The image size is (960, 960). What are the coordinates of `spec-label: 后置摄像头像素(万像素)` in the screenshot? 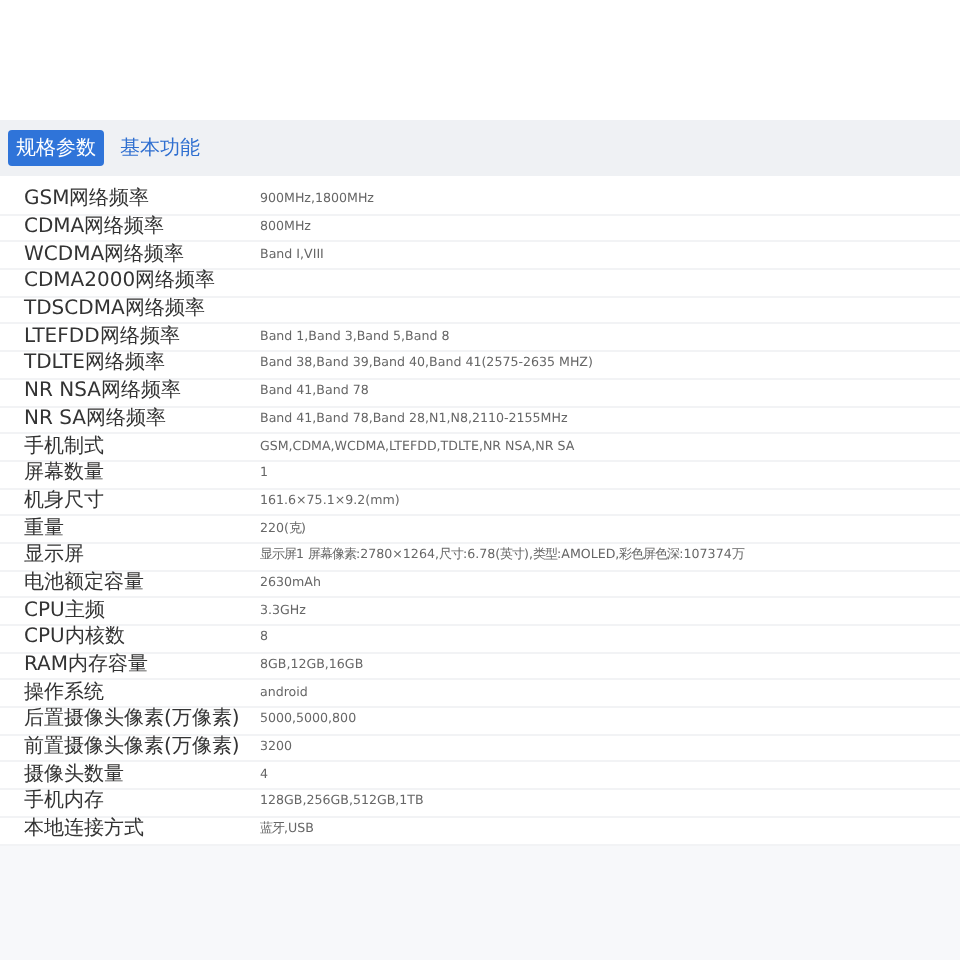 It's located at (132, 720).